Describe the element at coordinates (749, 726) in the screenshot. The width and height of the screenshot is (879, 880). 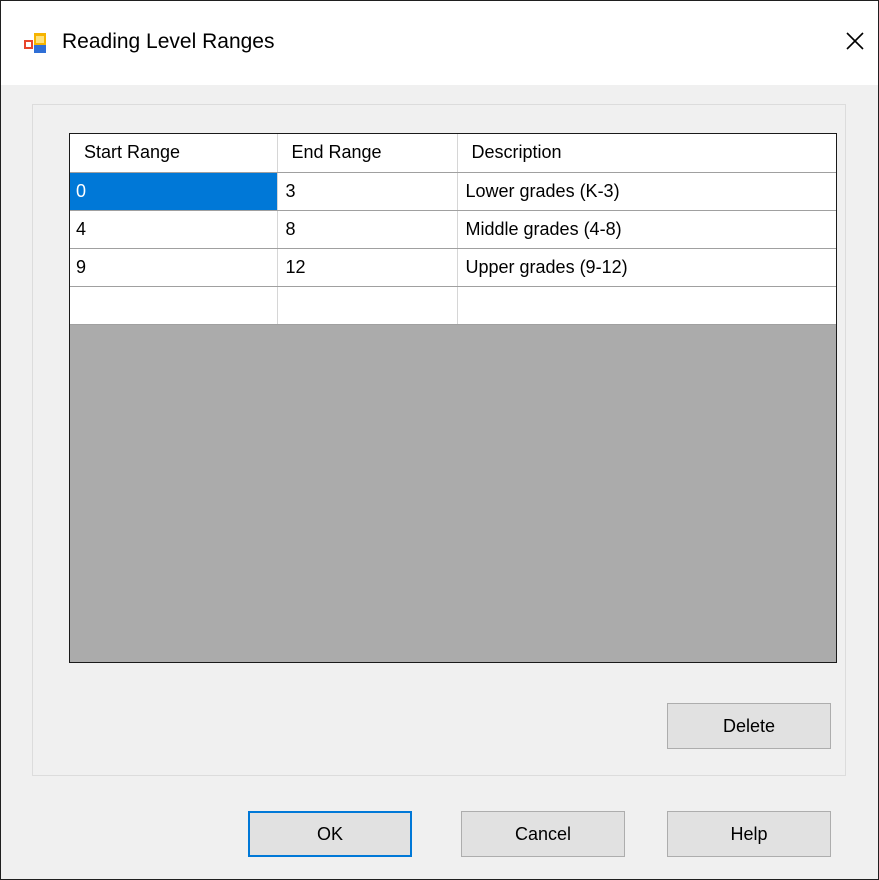
I see `delete-button: Delete` at that location.